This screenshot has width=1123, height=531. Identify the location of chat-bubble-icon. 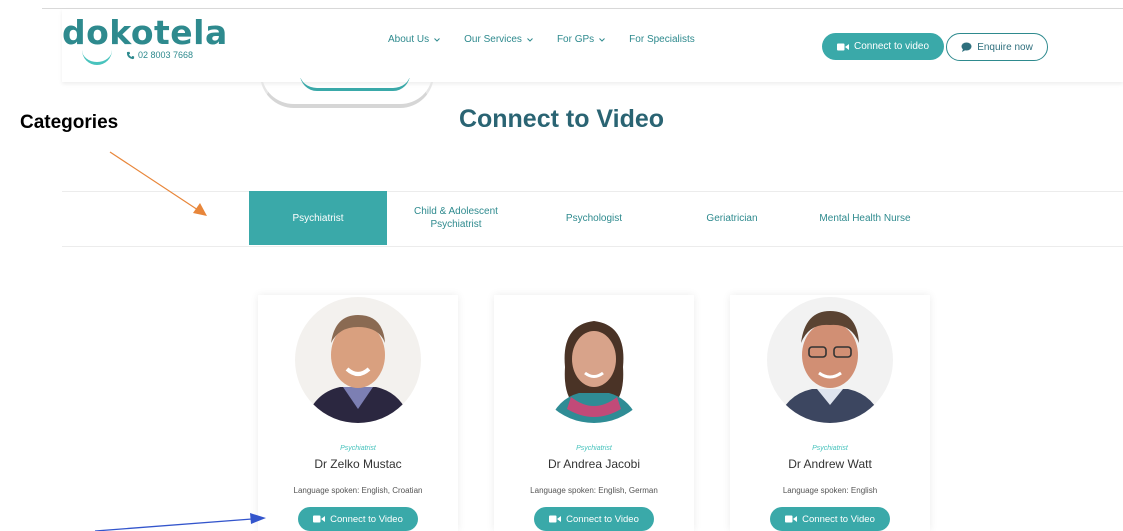
(966, 47).